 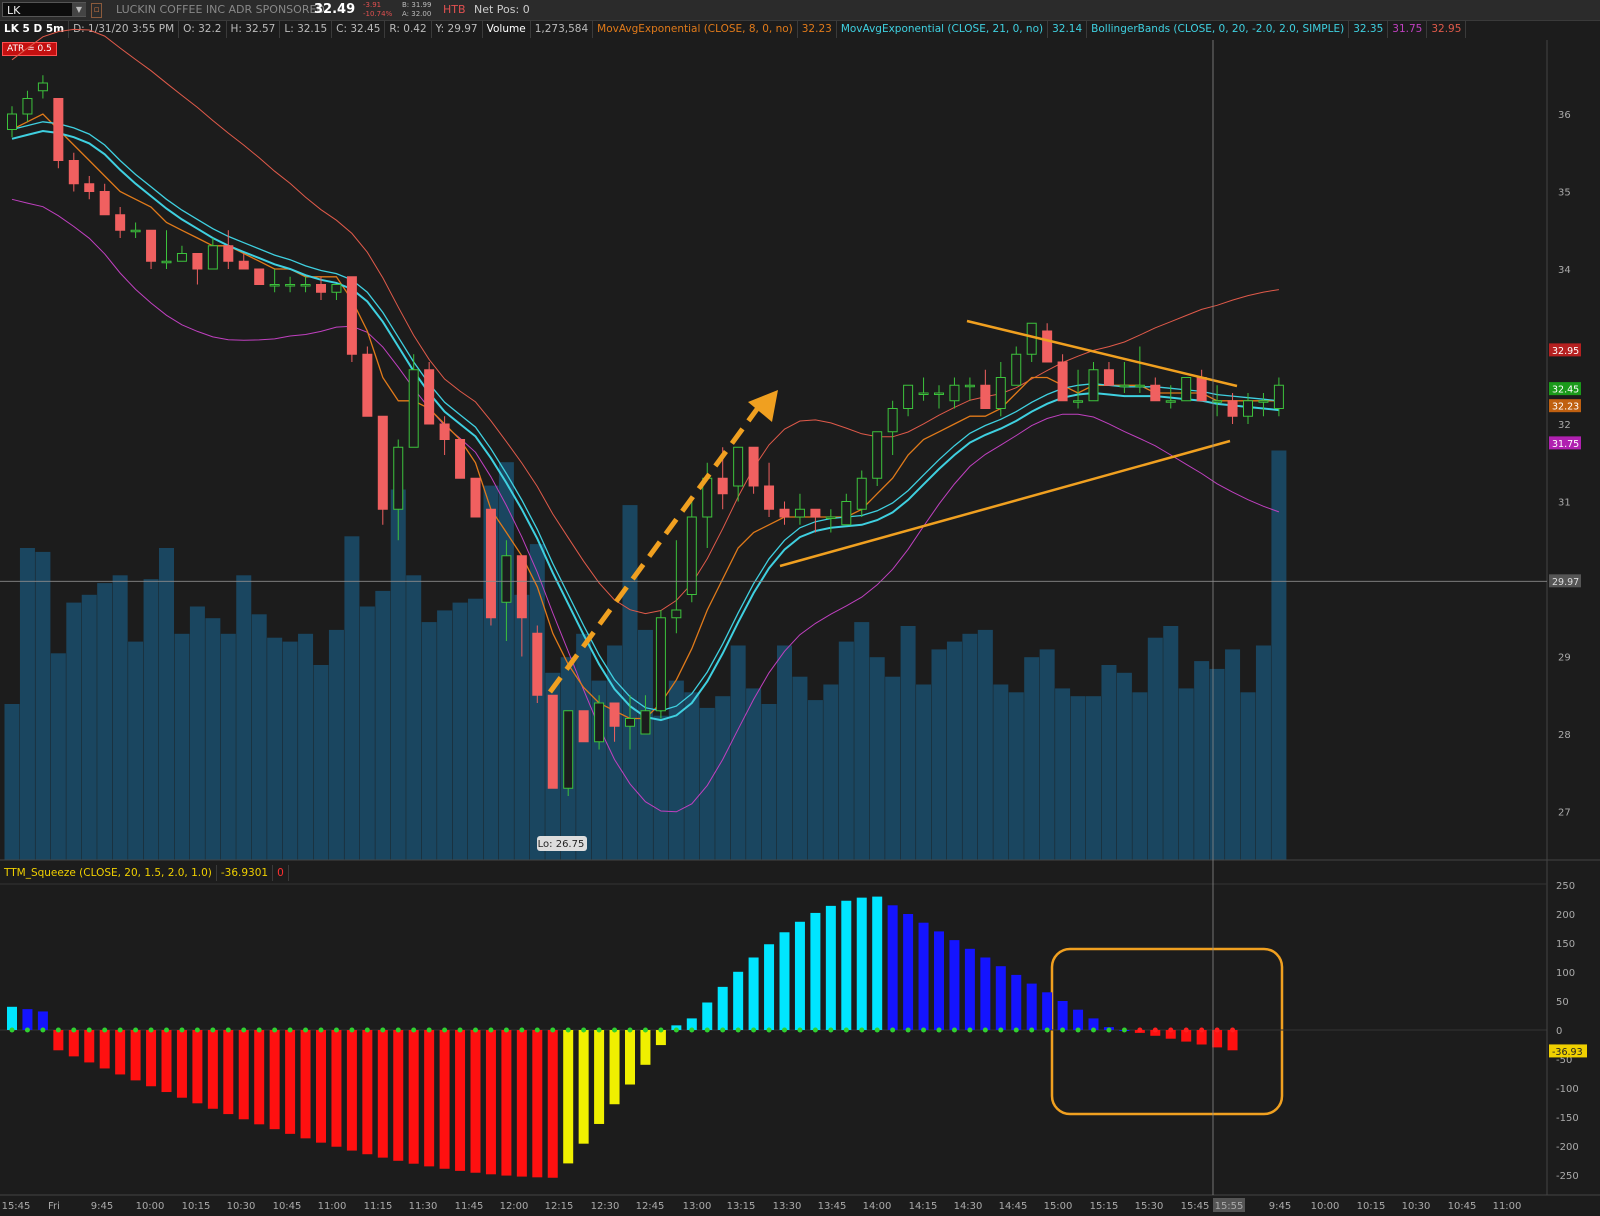 I want to click on time-tick: 12:15, so click(x=559, y=1206).